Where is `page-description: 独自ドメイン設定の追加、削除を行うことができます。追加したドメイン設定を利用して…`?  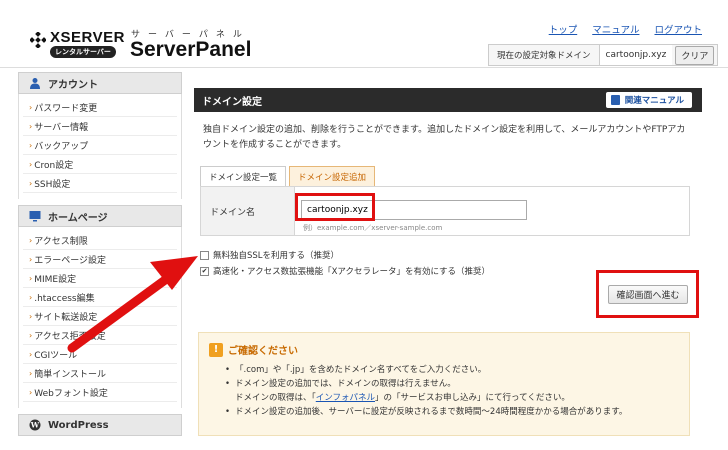
page-description: 独自ドメイン設定の追加、削除を行うことができます。追加したドメイン設定を利用して… is located at coordinates (444, 137).